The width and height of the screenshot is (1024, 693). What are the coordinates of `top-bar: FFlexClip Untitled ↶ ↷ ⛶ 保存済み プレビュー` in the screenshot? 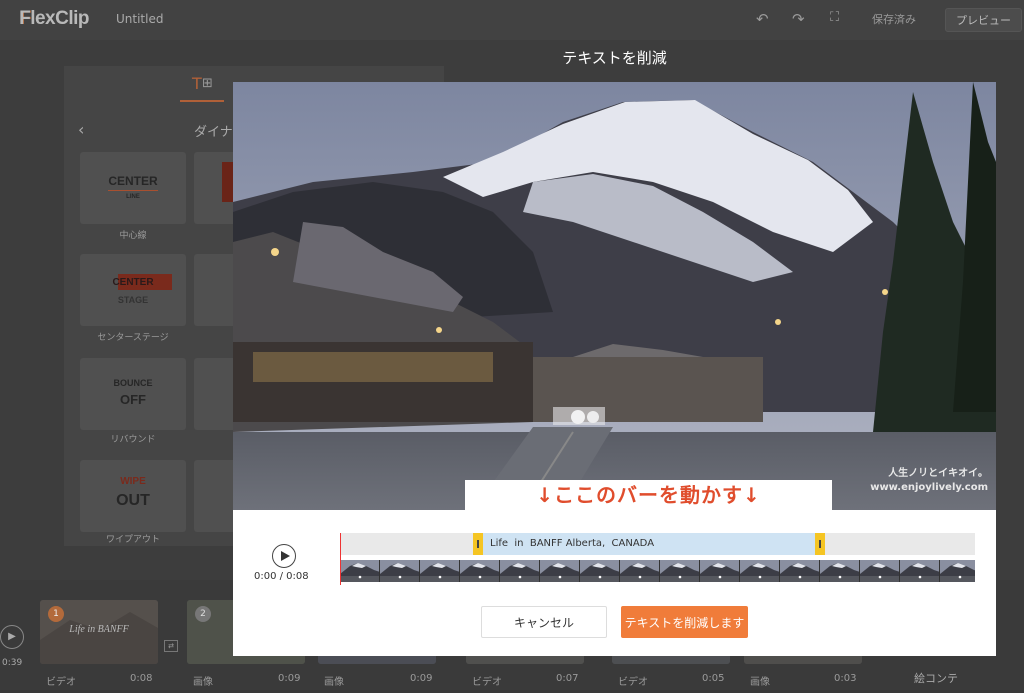 It's located at (512, 20).